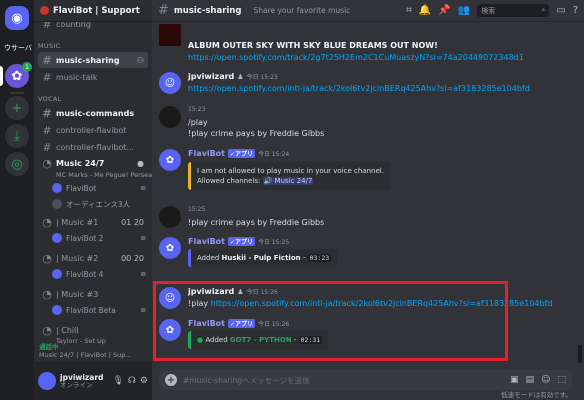 The width and height of the screenshot is (584, 400). I want to click on apps-icon: ⬚, so click(561, 380).